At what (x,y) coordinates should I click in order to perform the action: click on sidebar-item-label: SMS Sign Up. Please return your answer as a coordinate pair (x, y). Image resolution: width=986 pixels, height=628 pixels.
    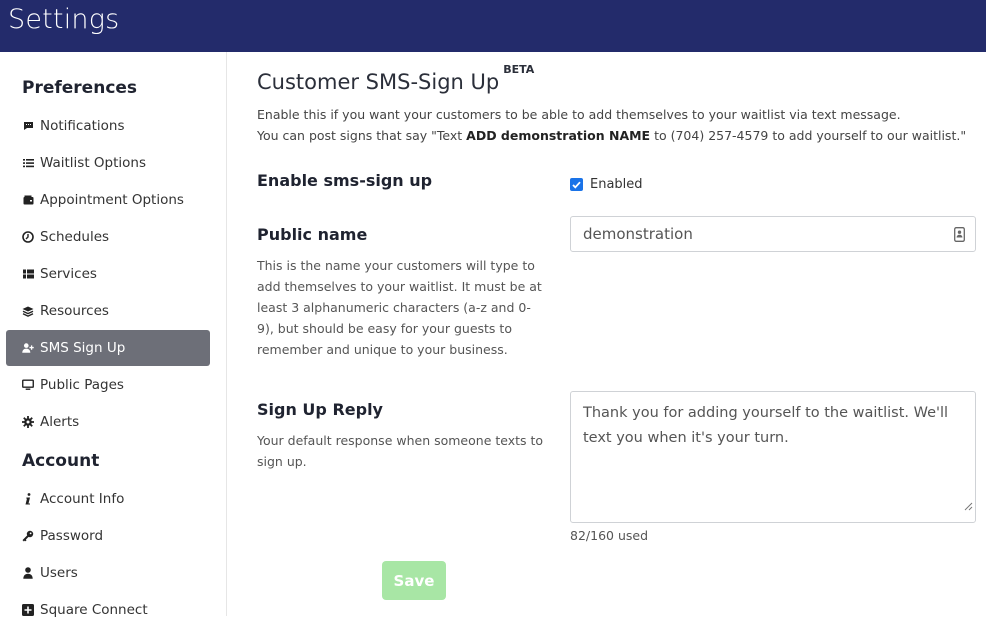
    Looking at the image, I should click on (83, 348).